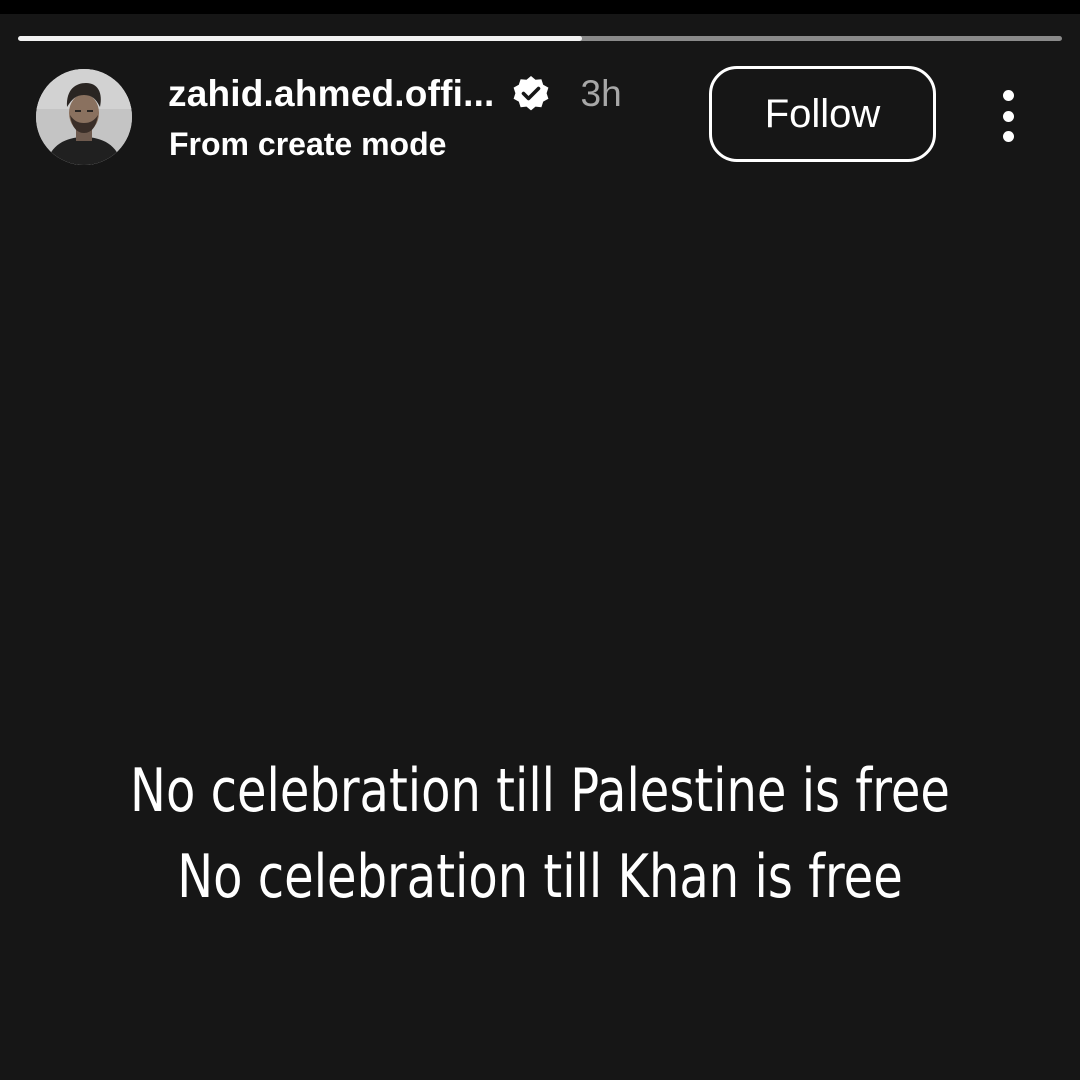 This screenshot has height=1080, width=1080. I want to click on more-vertical-icon, so click(1008, 116).